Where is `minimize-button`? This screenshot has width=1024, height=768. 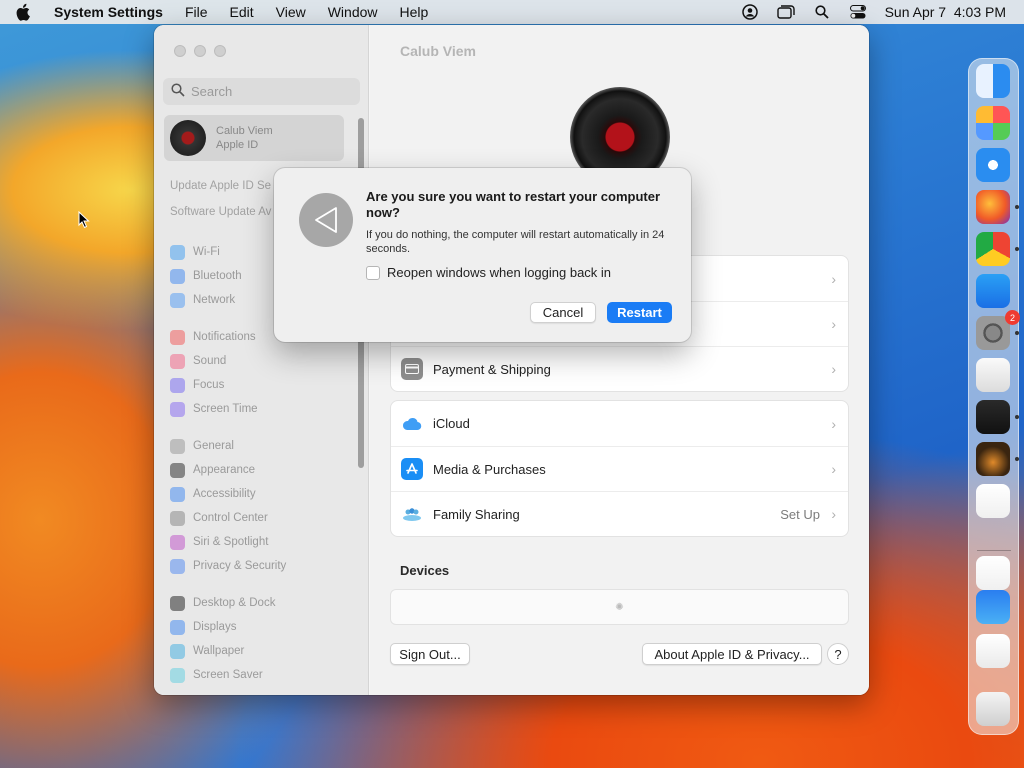
minimize-button is located at coordinates (200, 51).